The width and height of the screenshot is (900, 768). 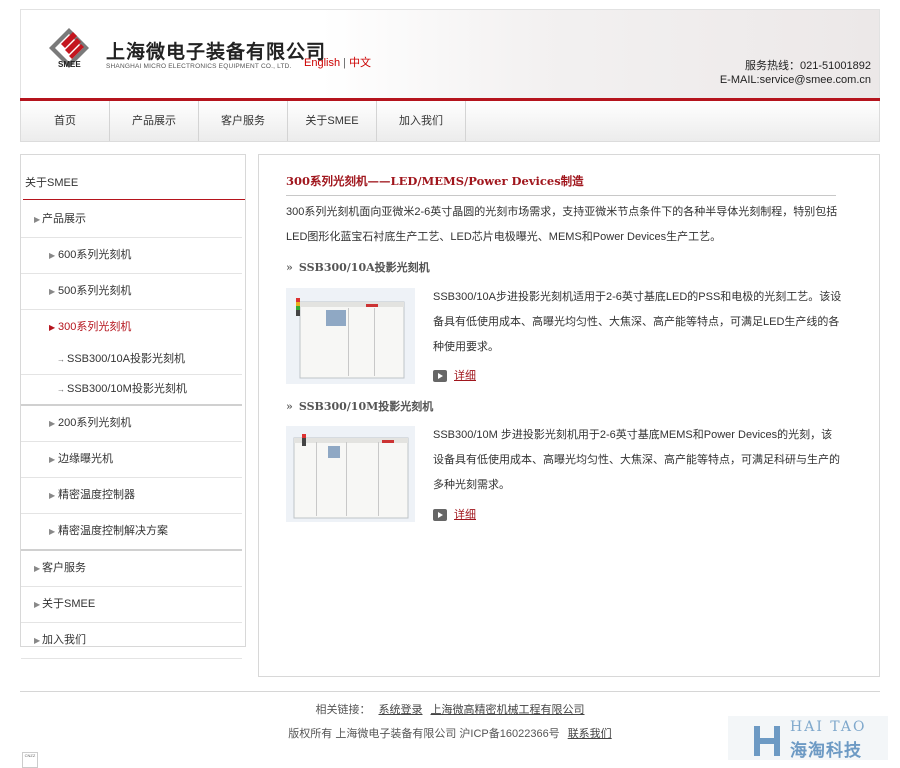 What do you see at coordinates (131, 641) in the screenshot?
I see `sidebar-item-join: ▶ 加入我们` at bounding box center [131, 641].